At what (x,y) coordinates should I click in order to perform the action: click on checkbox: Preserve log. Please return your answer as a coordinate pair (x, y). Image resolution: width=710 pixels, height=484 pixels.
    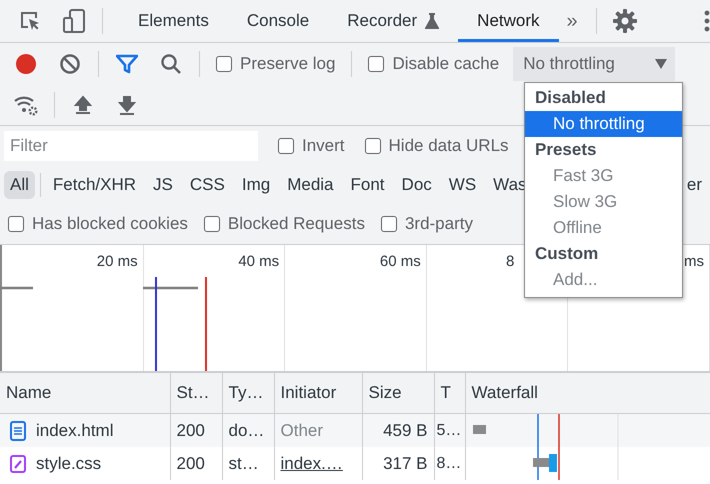
    Looking at the image, I should click on (276, 64).